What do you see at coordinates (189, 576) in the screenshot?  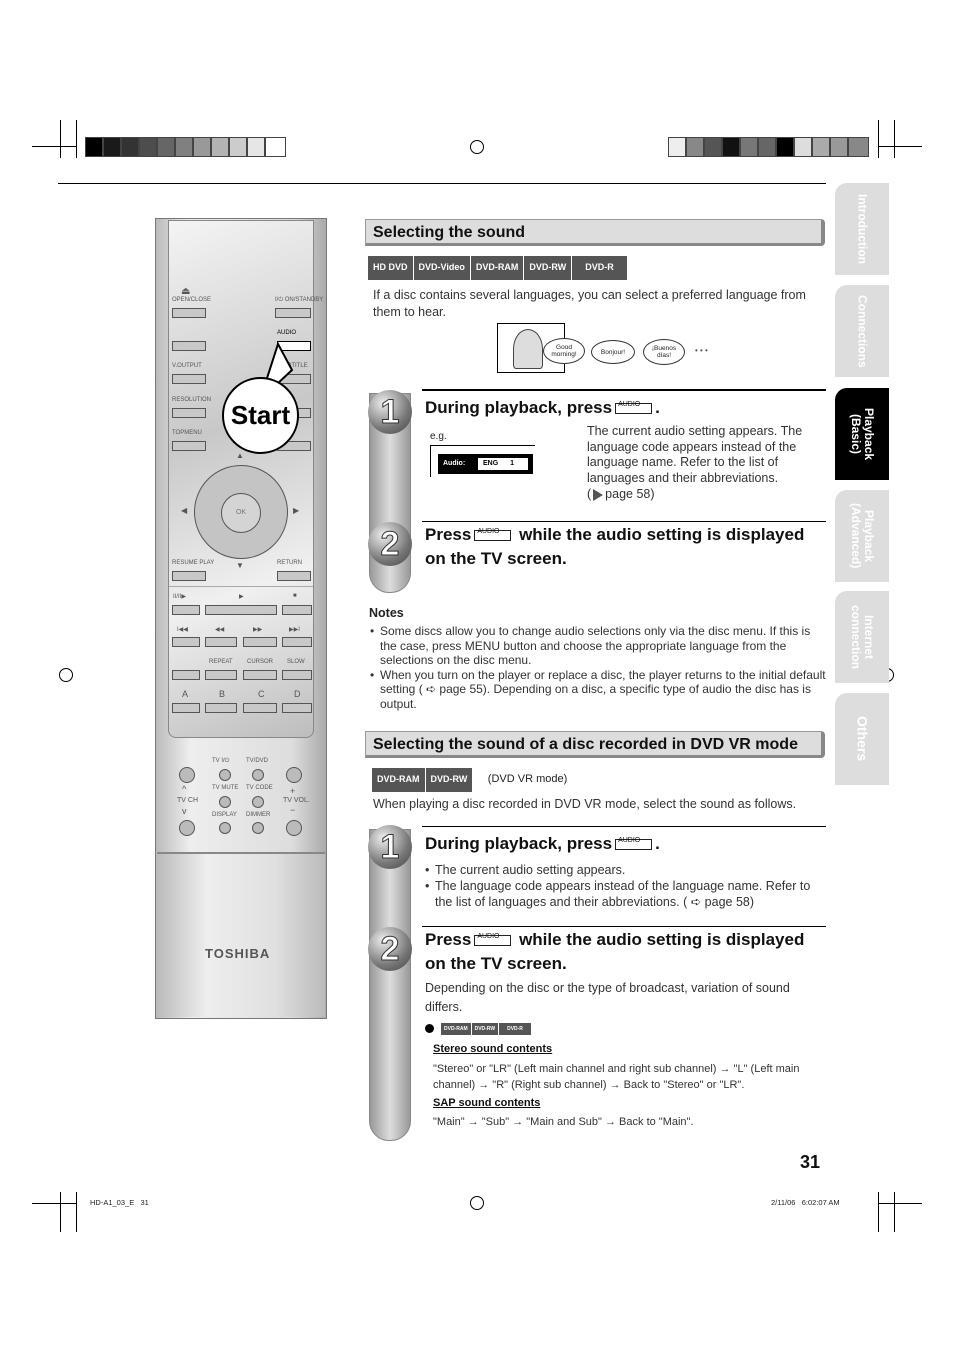 I see `resume-play-button` at bounding box center [189, 576].